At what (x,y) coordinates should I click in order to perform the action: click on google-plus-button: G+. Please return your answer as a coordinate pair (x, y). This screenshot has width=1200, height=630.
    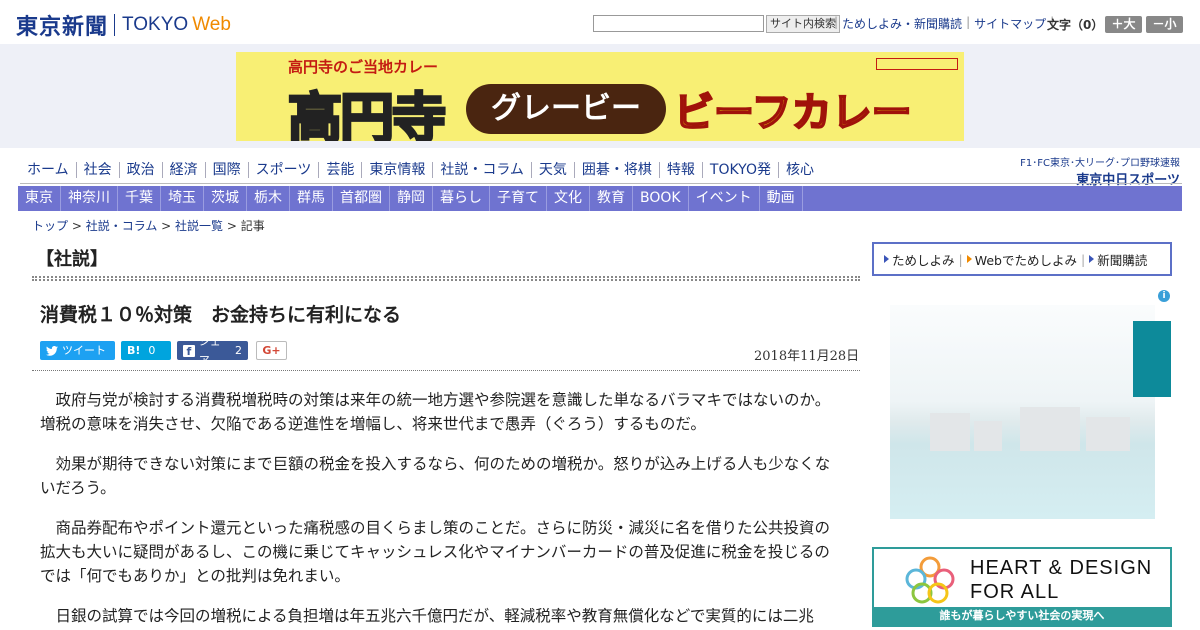
    Looking at the image, I should click on (271, 350).